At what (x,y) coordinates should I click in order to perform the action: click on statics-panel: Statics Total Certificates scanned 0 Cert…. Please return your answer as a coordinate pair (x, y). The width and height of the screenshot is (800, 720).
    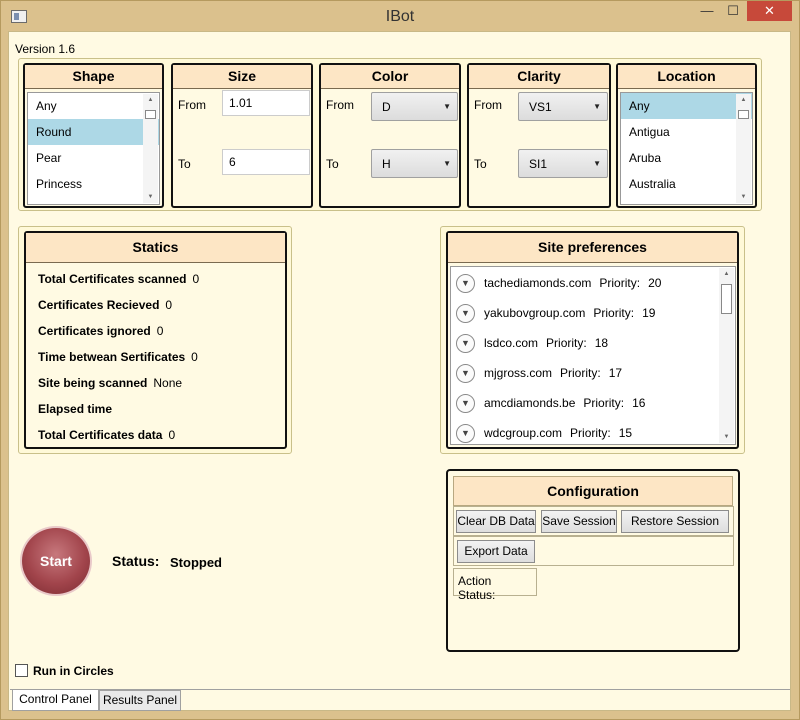
    Looking at the image, I should click on (155, 340).